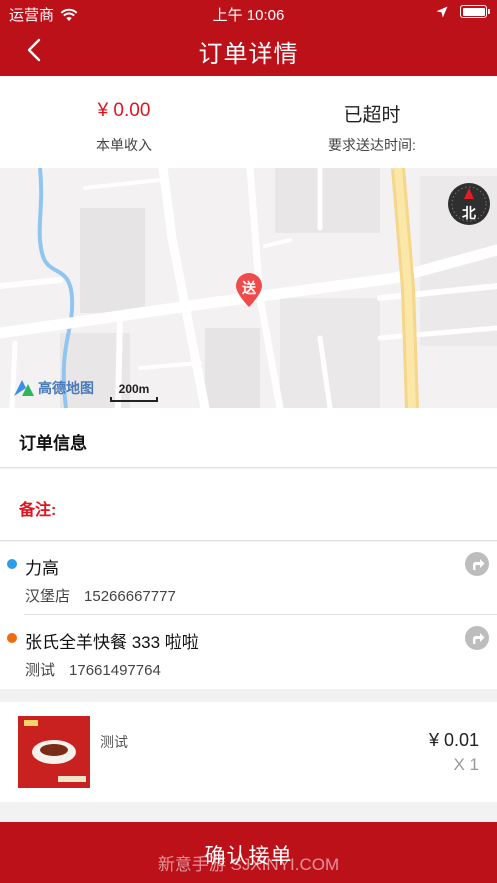 This screenshot has width=497, height=883. Describe the element at coordinates (475, 11) in the screenshot. I see `battery-icon` at that location.